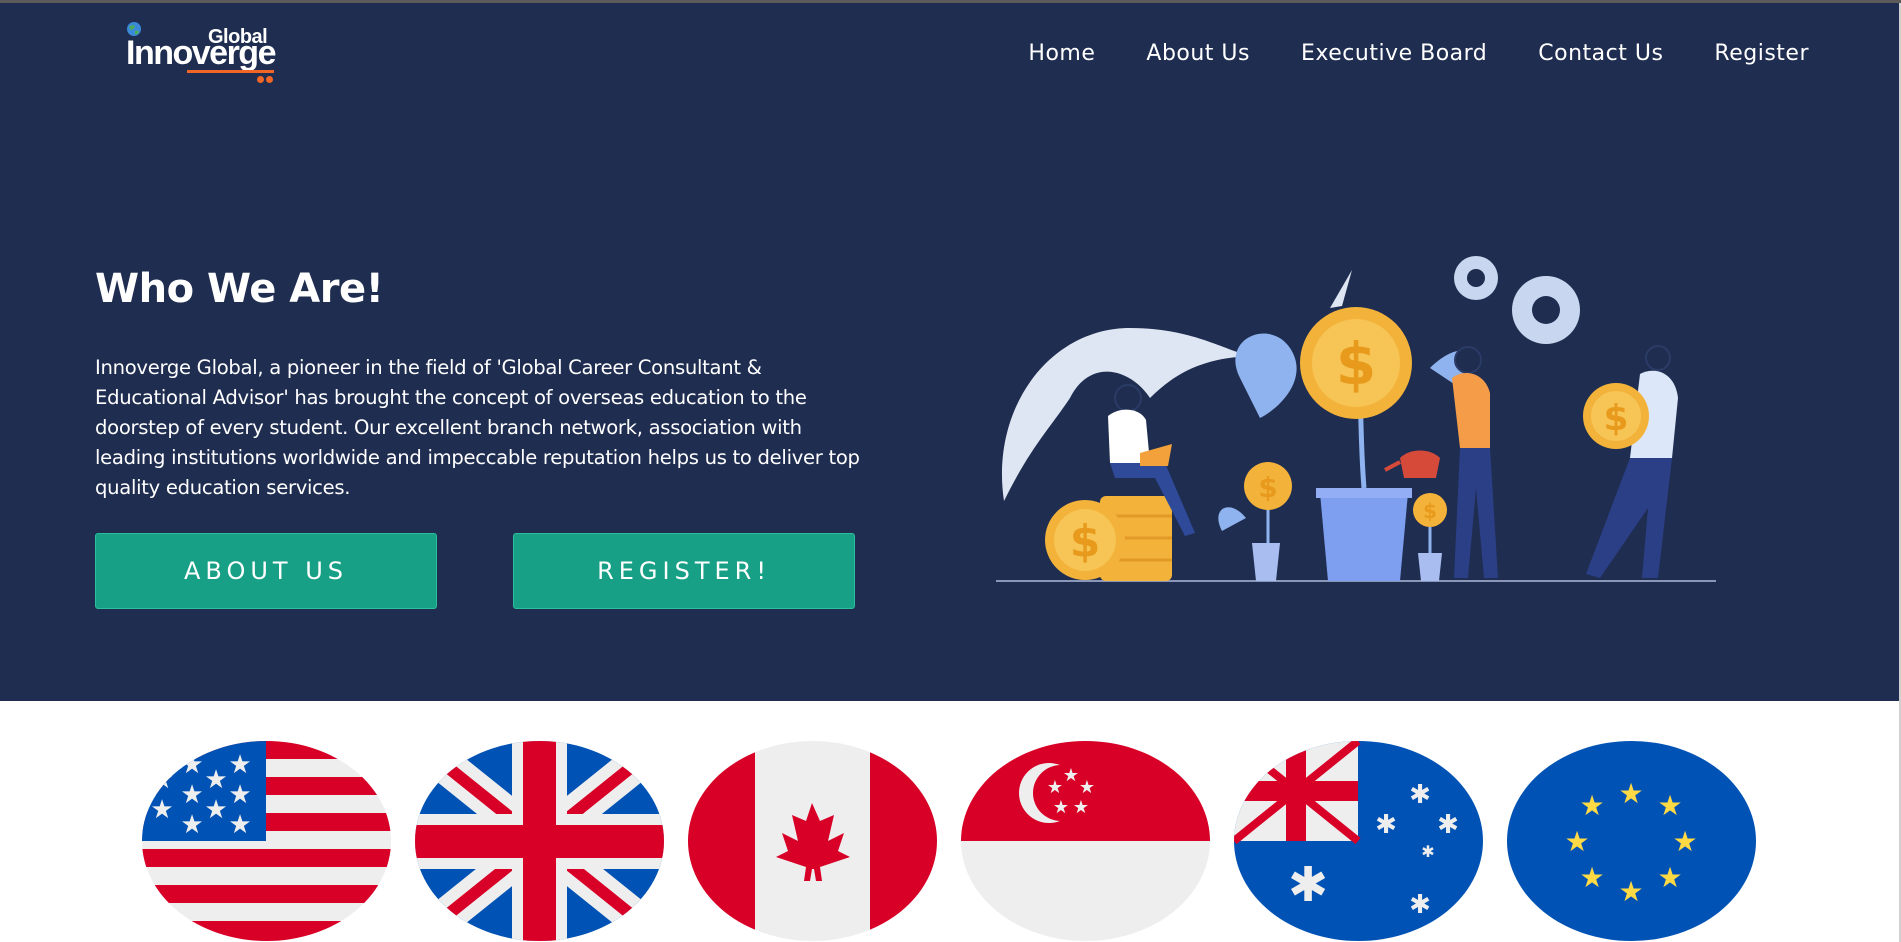 Image resolution: width=1901 pixels, height=942 pixels. I want to click on uk-flag-icon, so click(539, 841).